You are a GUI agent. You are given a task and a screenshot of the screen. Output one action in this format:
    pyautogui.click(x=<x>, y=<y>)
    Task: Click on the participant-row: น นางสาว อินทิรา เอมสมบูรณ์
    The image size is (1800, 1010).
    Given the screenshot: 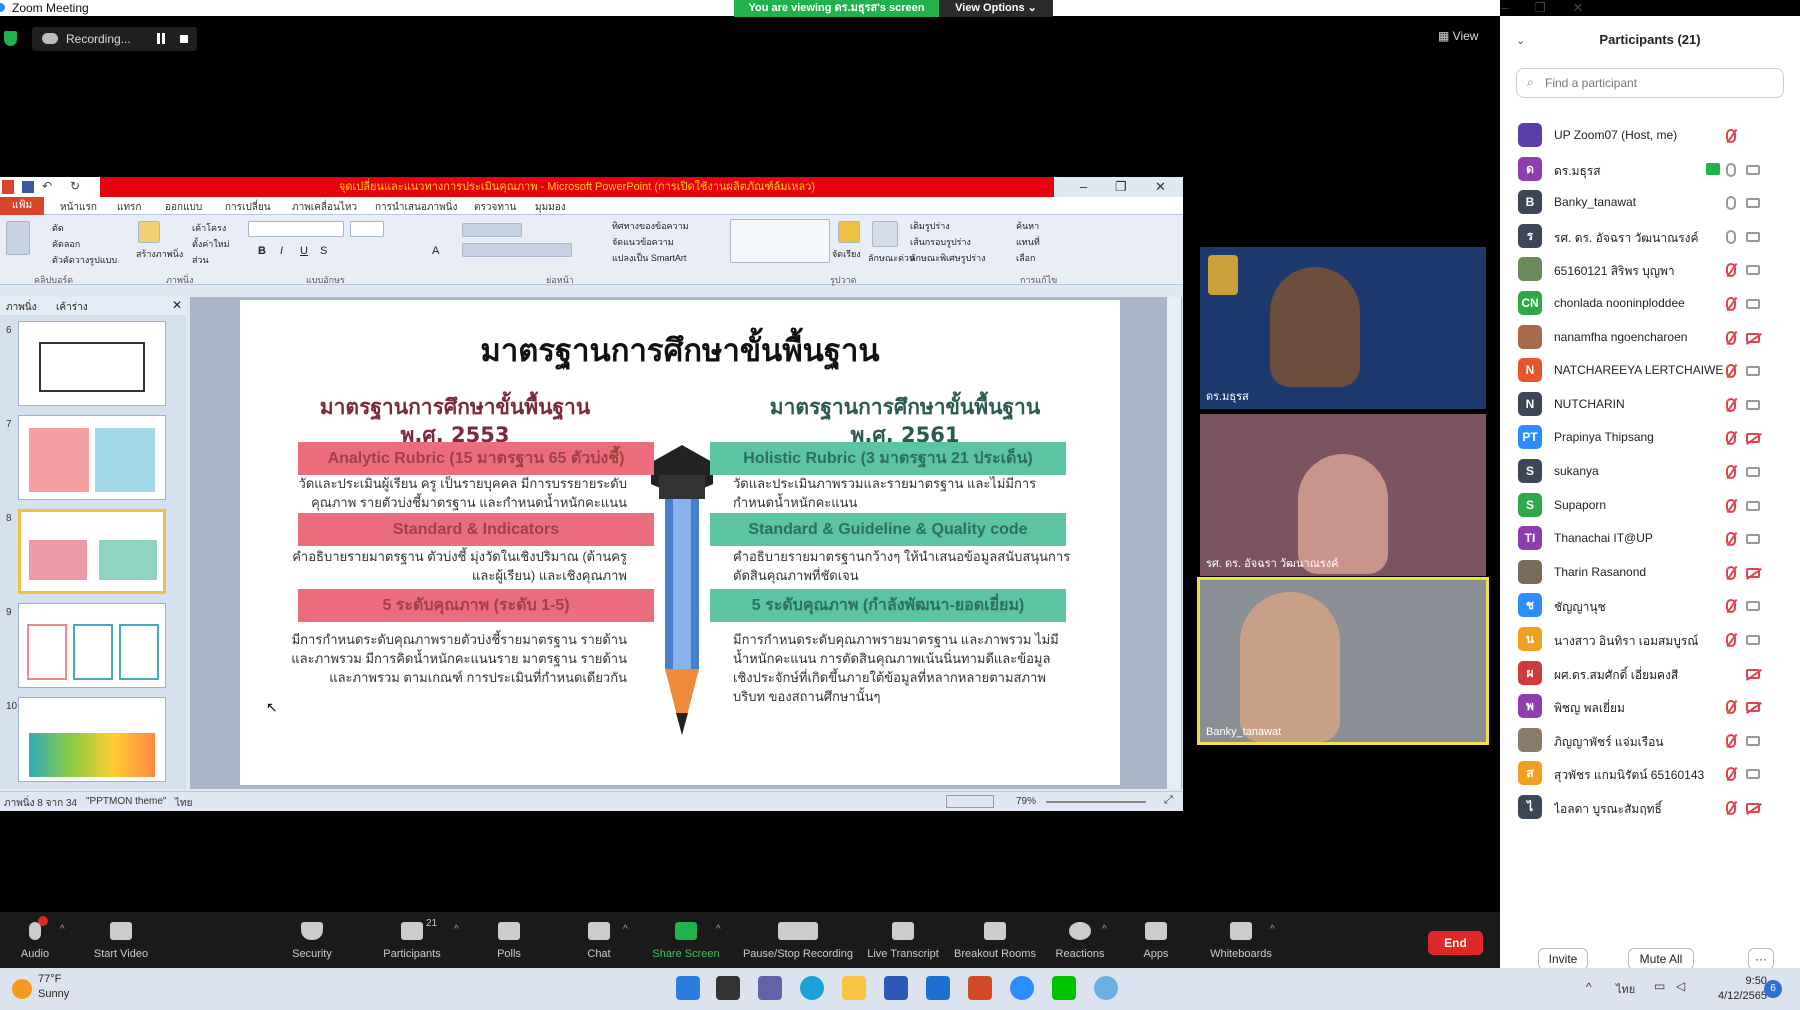 What is the action you would take?
    pyautogui.click(x=1650, y=642)
    